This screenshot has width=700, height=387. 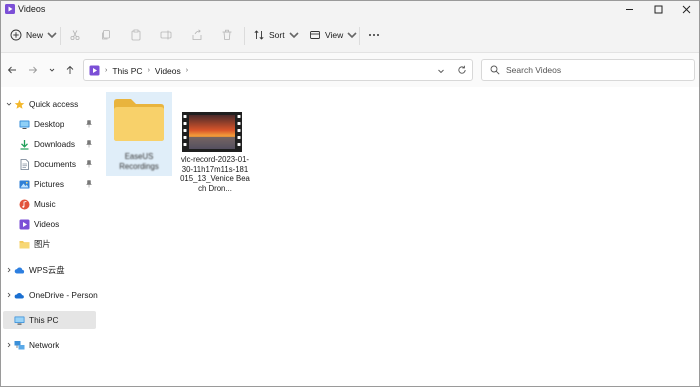 What do you see at coordinates (24, 124) in the screenshot?
I see `desktop-icon` at bounding box center [24, 124].